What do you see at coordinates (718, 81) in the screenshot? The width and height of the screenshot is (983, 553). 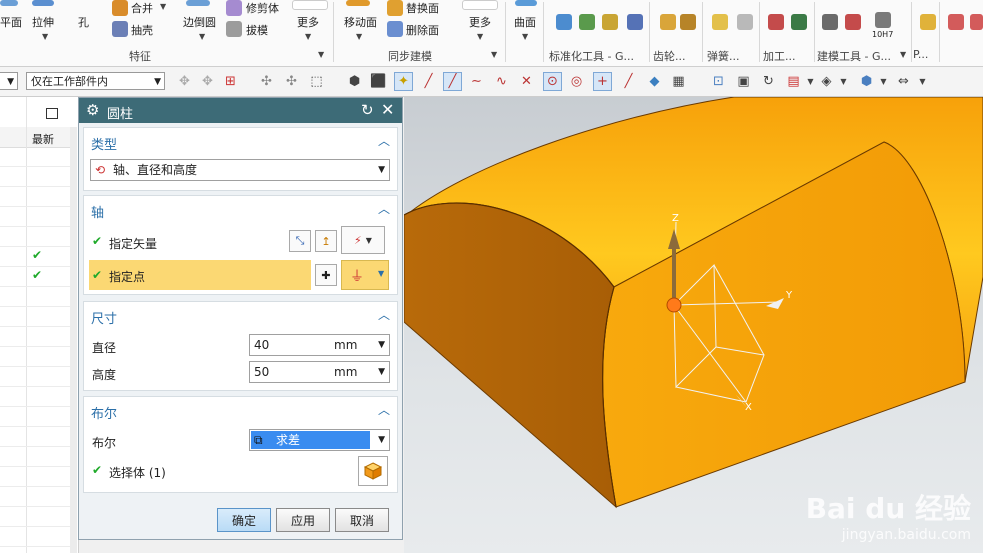 I see `view-fit-icon: ⊡` at bounding box center [718, 81].